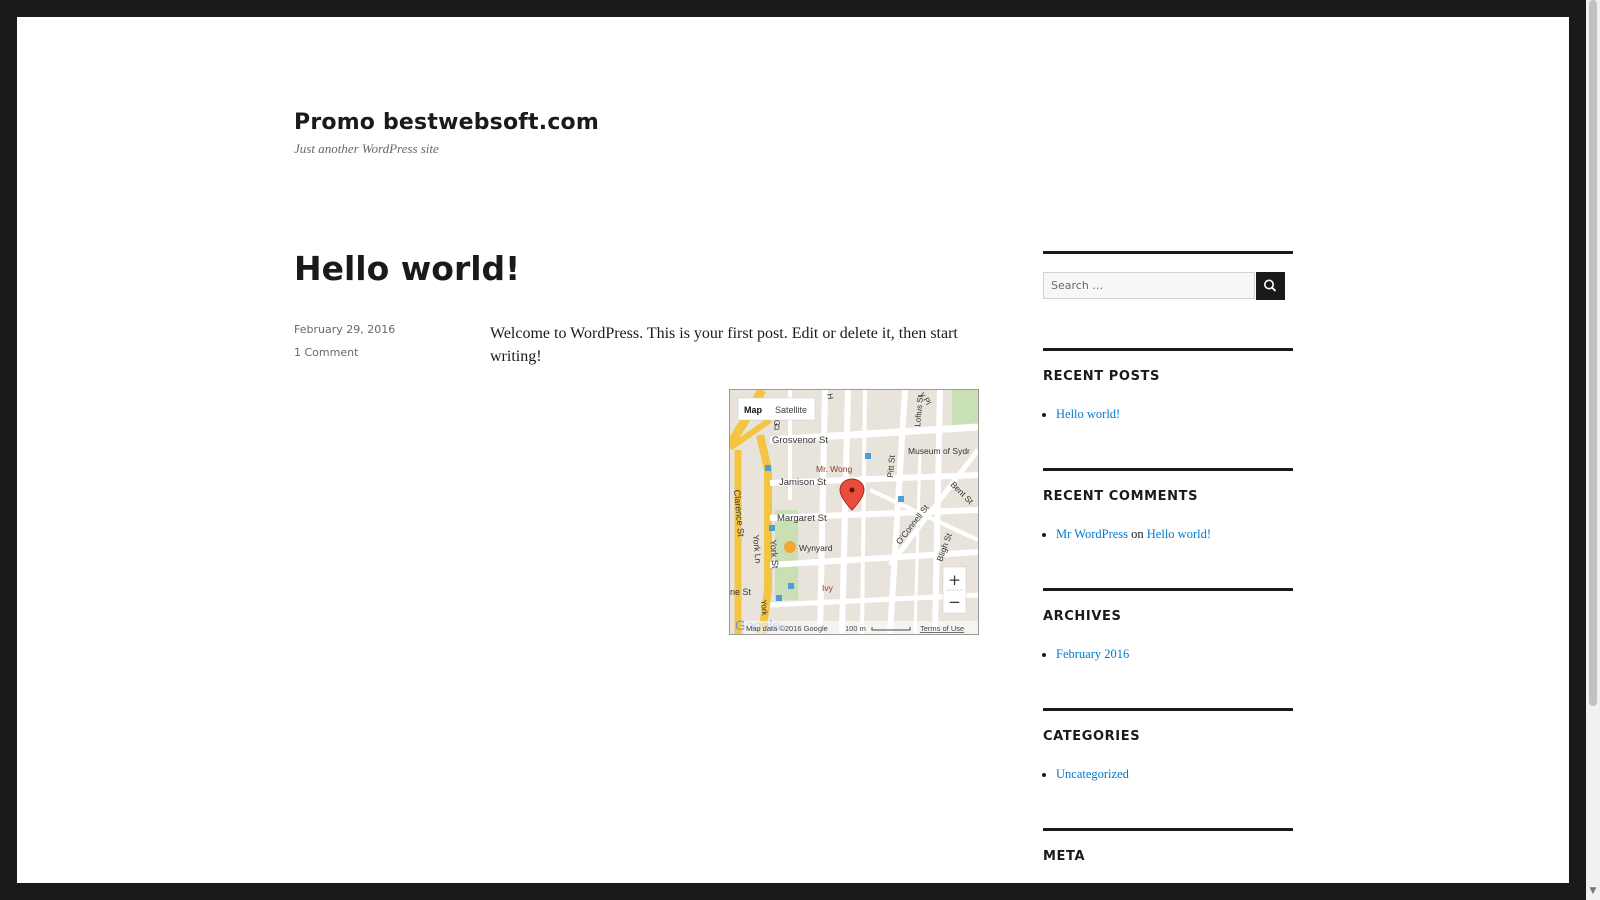 The width and height of the screenshot is (1600, 900). What do you see at coordinates (790, 547) in the screenshot?
I see `train-station-icon` at bounding box center [790, 547].